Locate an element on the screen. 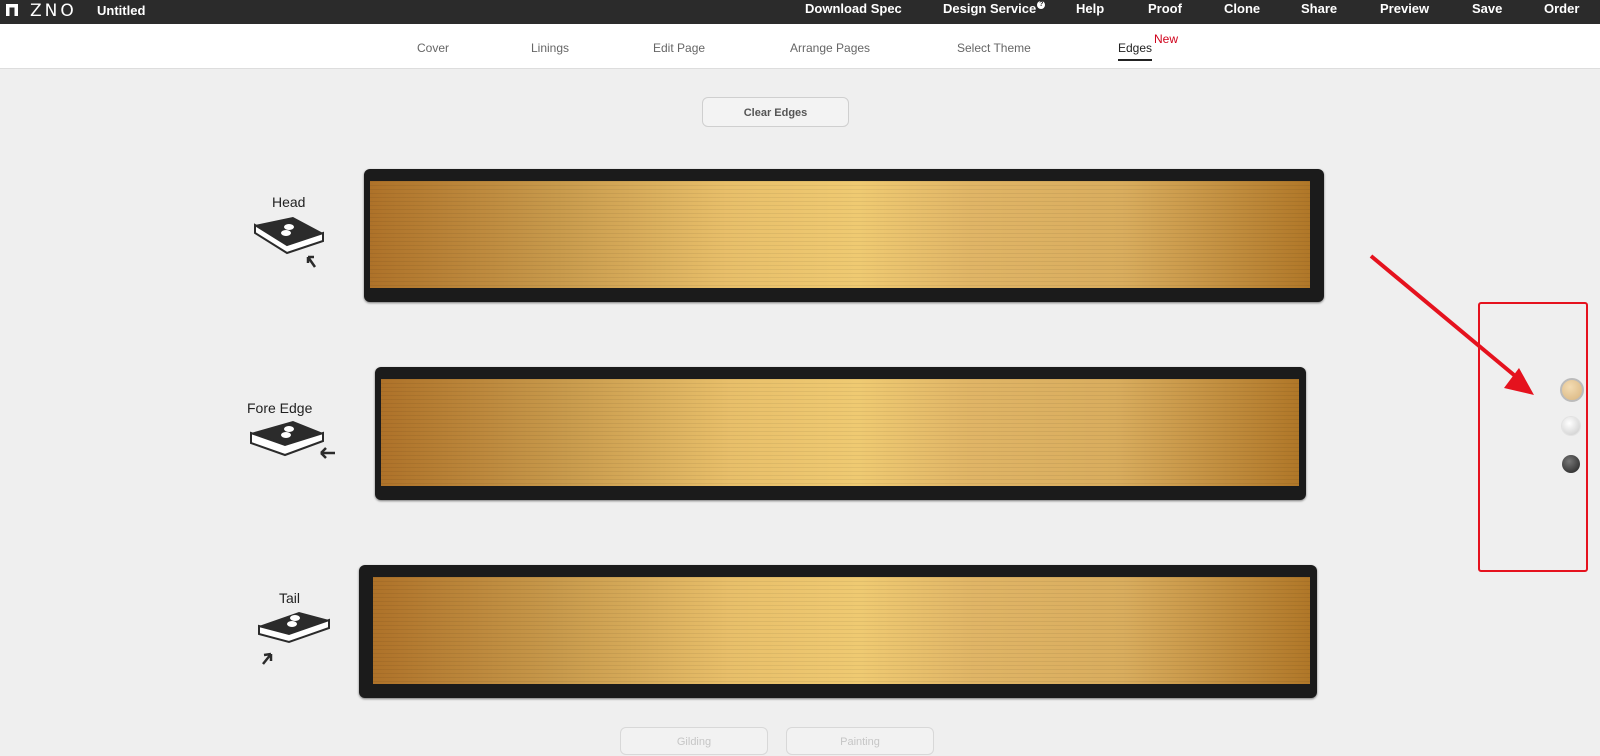 The image size is (1600, 756). design-service-button: Design Service? is located at coordinates (994, 8).